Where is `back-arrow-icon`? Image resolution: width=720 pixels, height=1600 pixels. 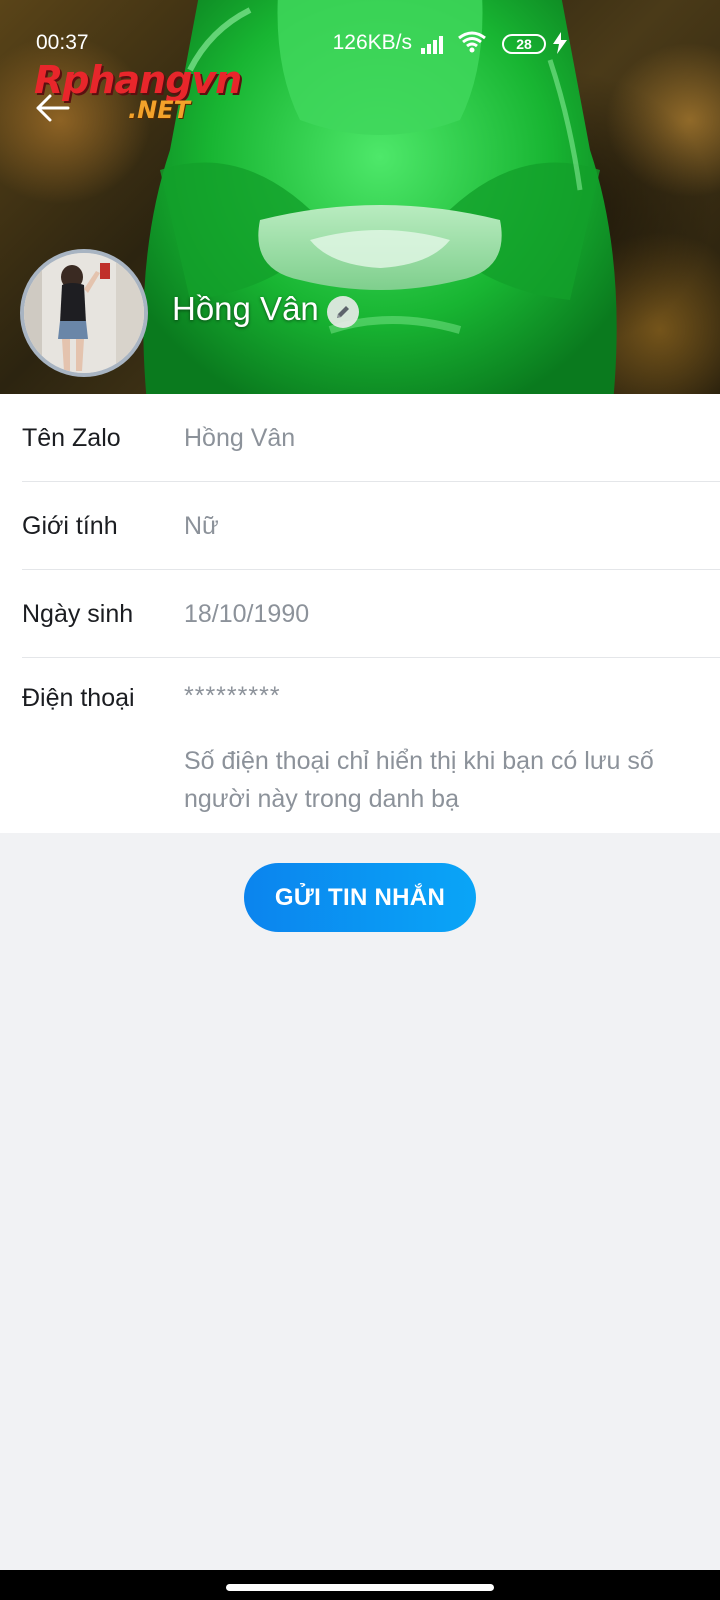 back-arrow-icon is located at coordinates (53, 108).